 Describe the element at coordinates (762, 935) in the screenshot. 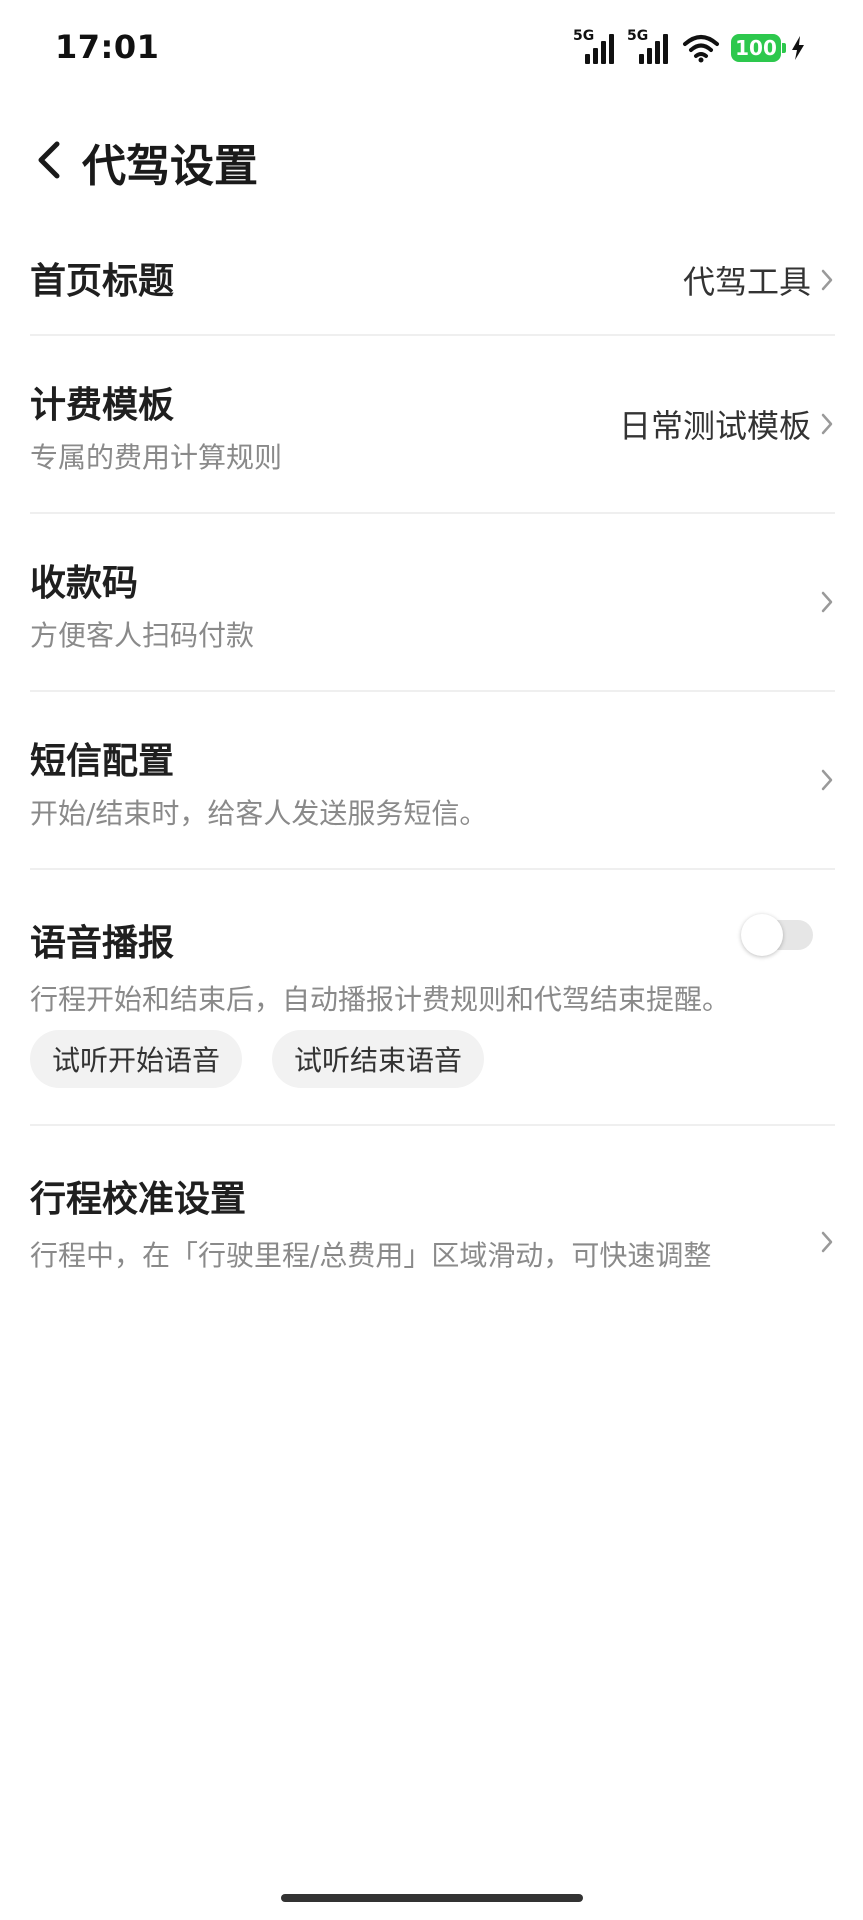

I see `toggle-knob` at that location.